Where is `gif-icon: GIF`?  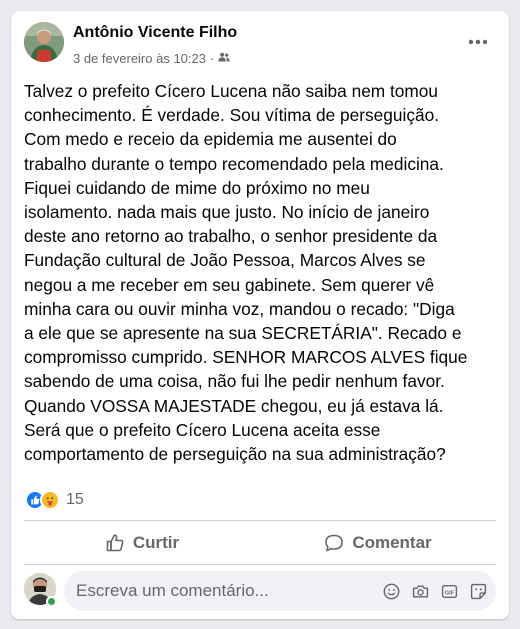
gif-icon: GIF is located at coordinates (449, 591).